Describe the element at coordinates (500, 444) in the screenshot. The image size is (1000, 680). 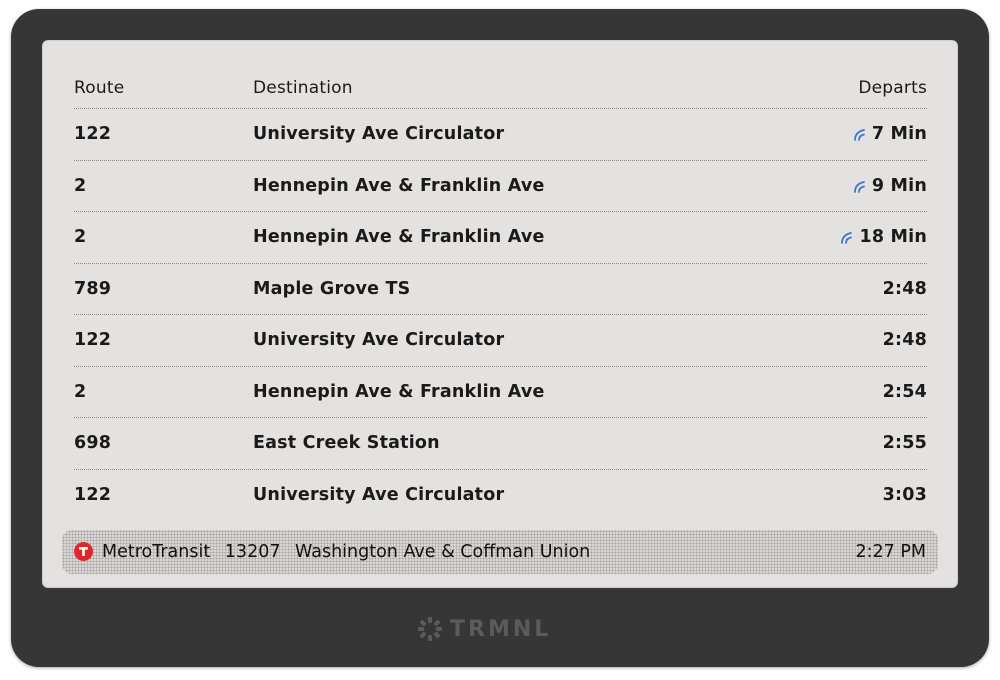
I see `table-row: 698 East Creek Station 2:55` at that location.